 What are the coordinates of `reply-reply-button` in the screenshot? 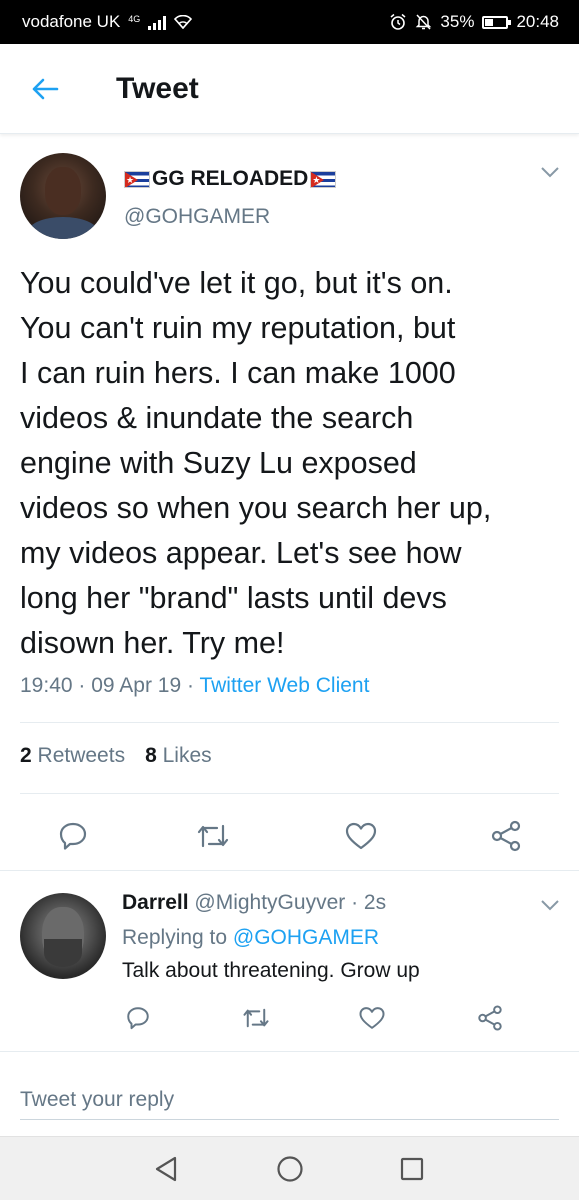 It's located at (138, 1018).